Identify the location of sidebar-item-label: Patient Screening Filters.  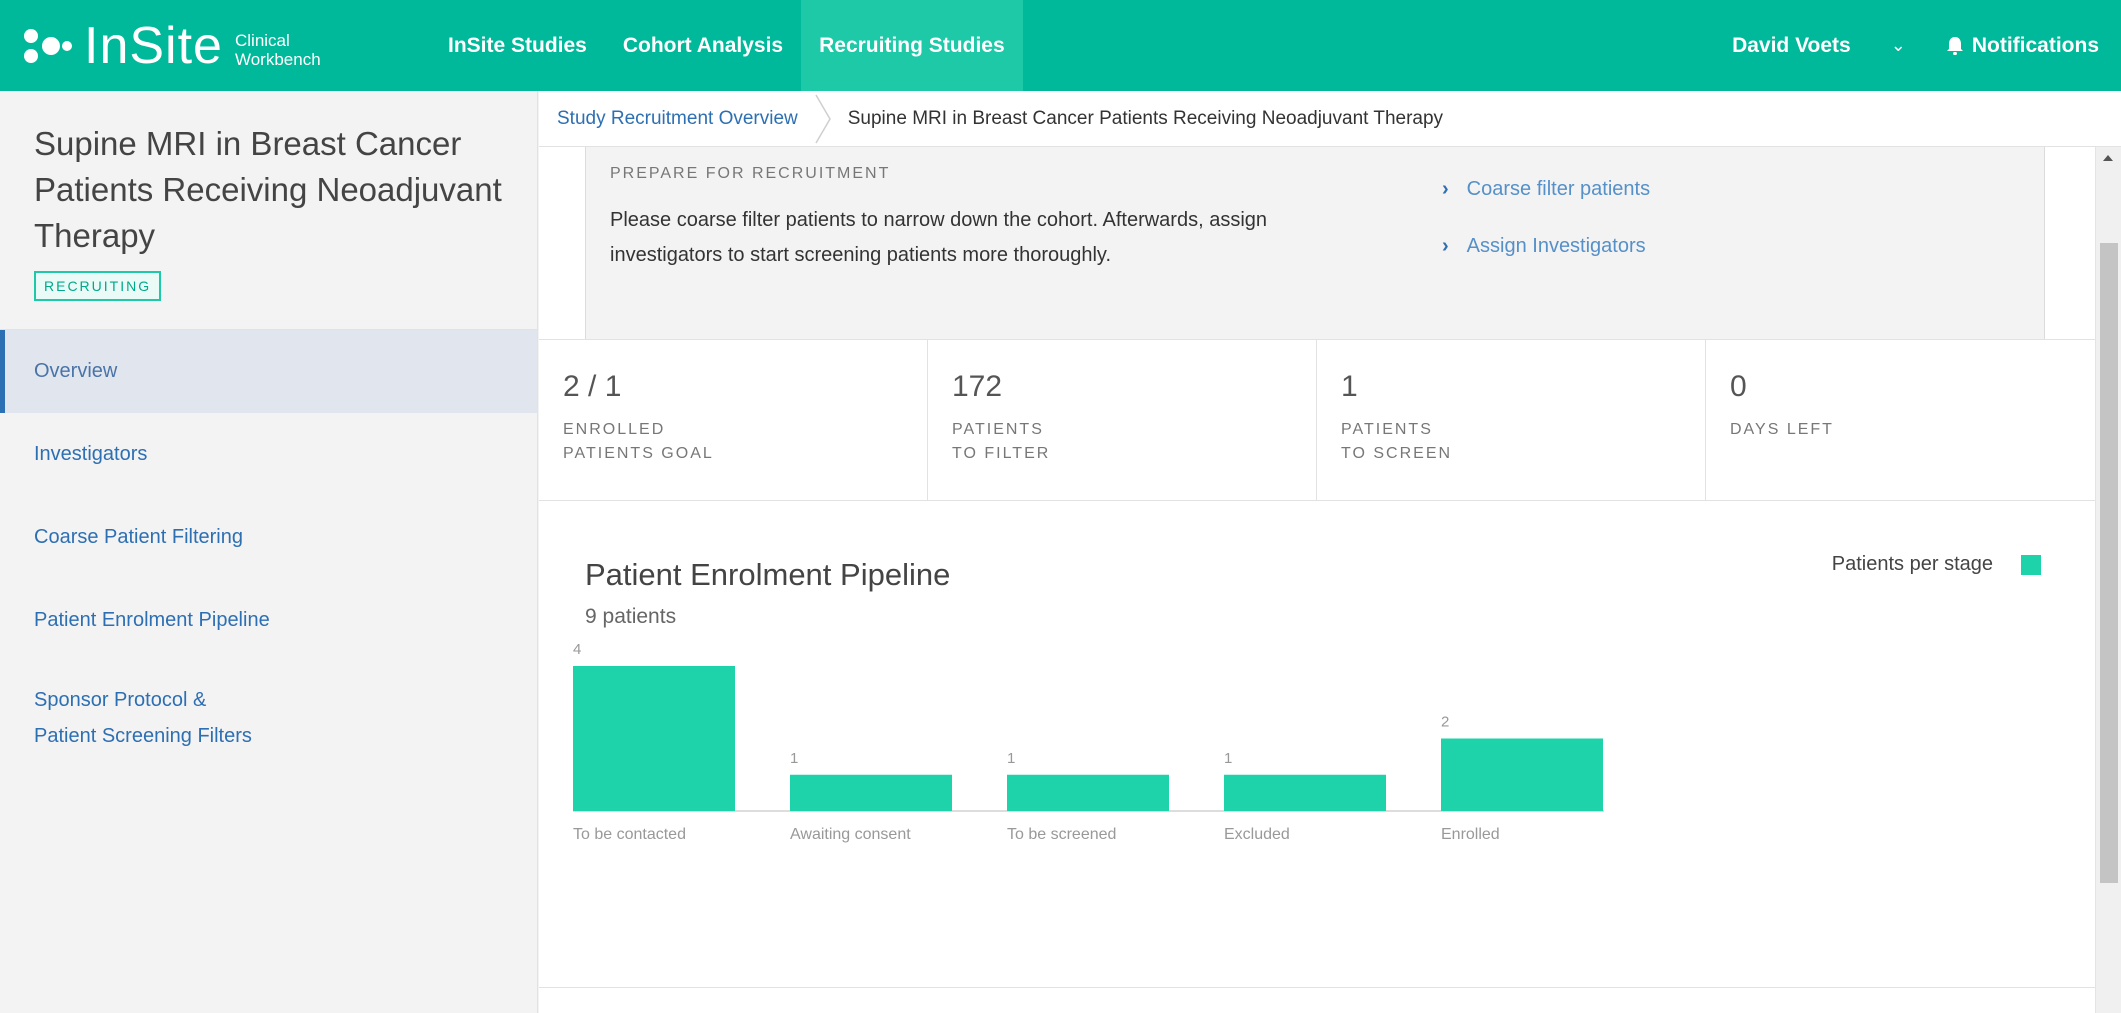
(143, 736).